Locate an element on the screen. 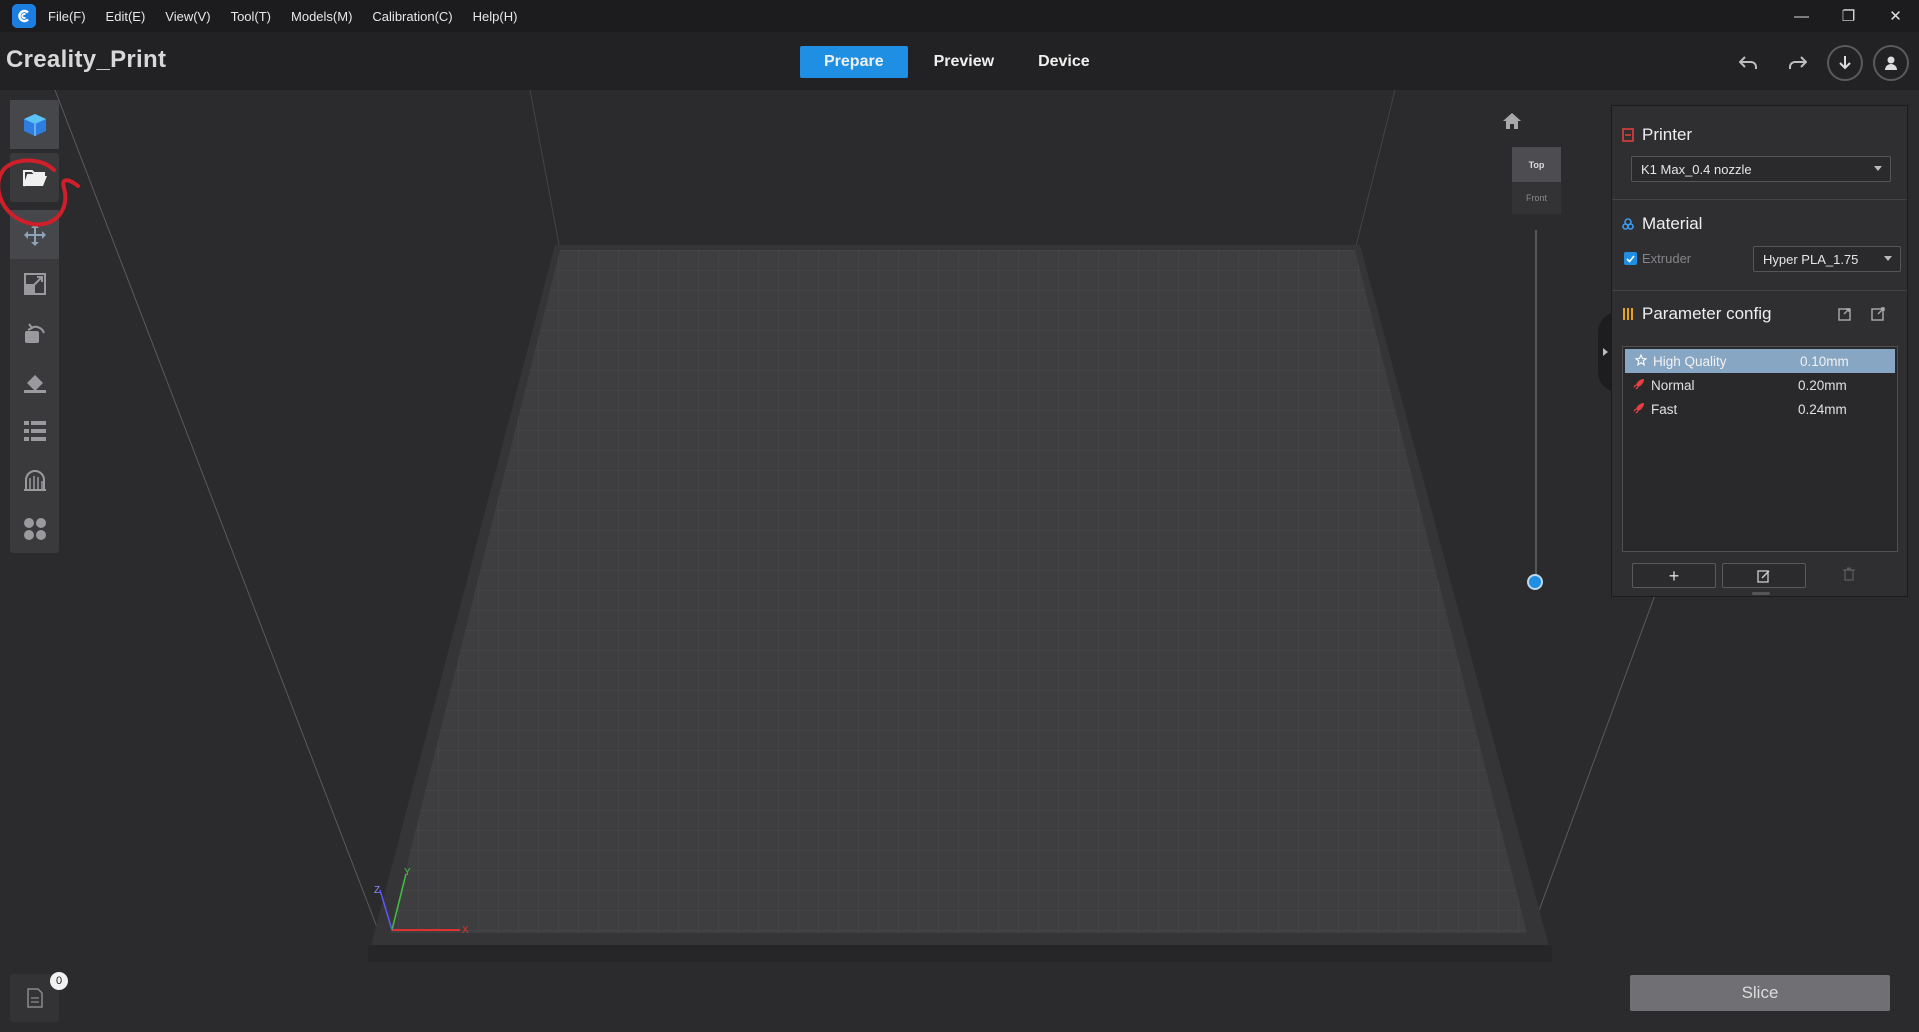  material-select: Hyper PLA_1.75 is located at coordinates (1827, 259).